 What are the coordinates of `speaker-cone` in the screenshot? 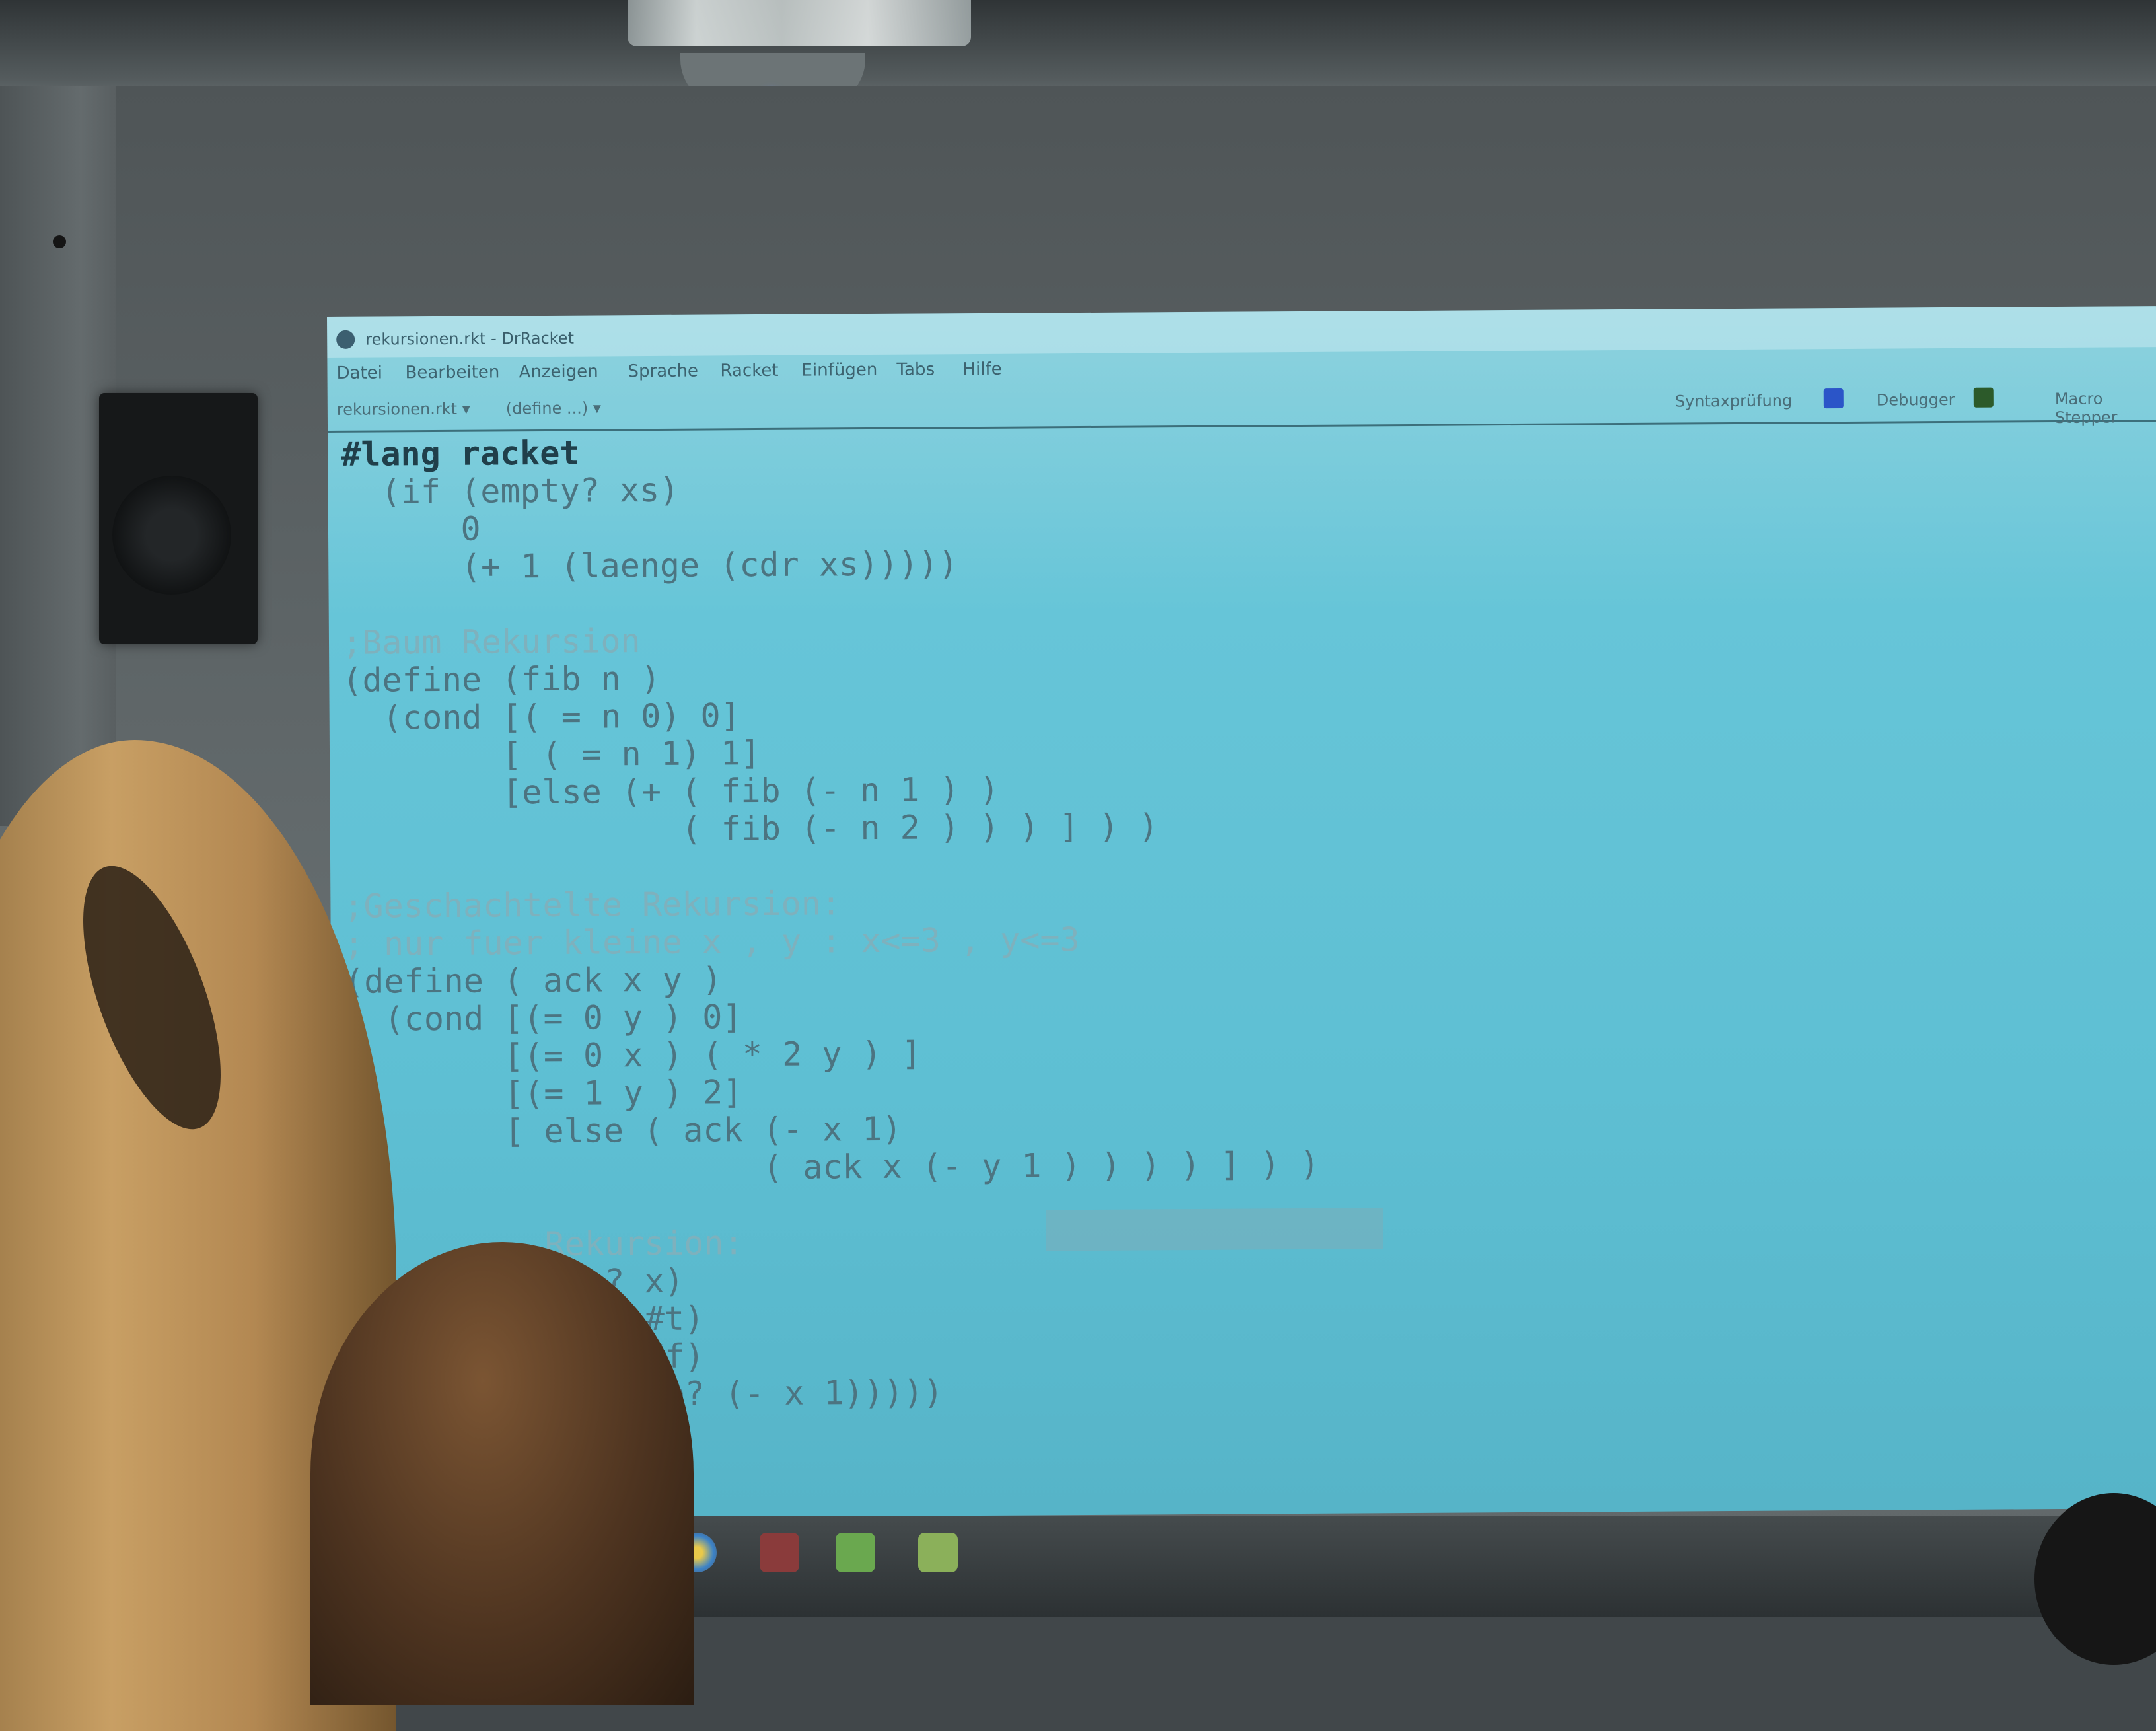 It's located at (171, 535).